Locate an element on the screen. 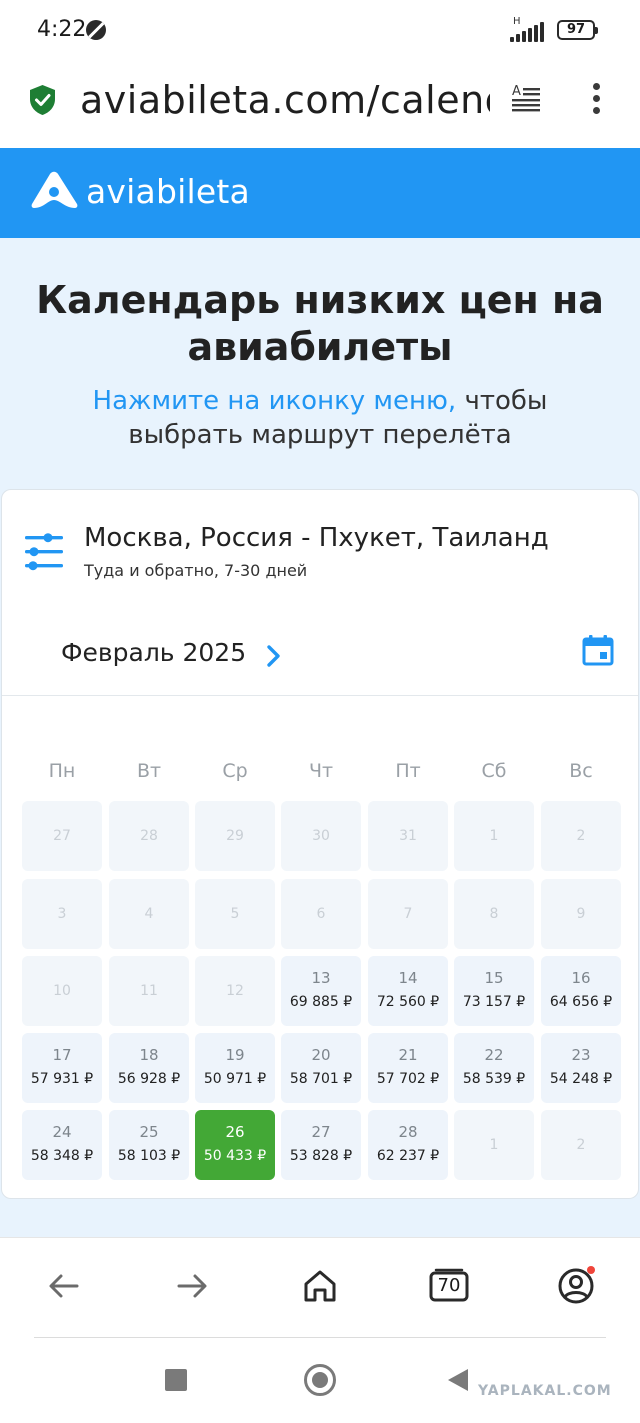 Image resolution: width=640 pixels, height=1423 pixels. day-number: 31 is located at coordinates (408, 836).